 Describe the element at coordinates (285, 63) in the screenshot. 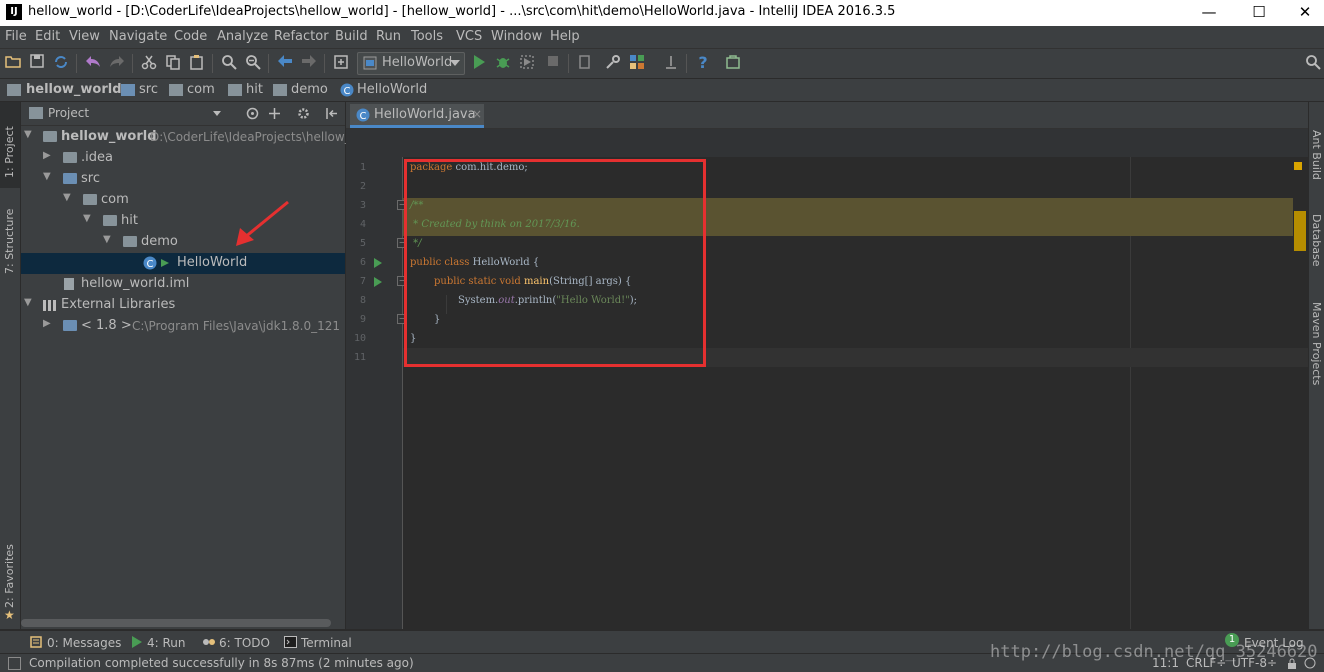

I see `back-arrow-icon` at that location.